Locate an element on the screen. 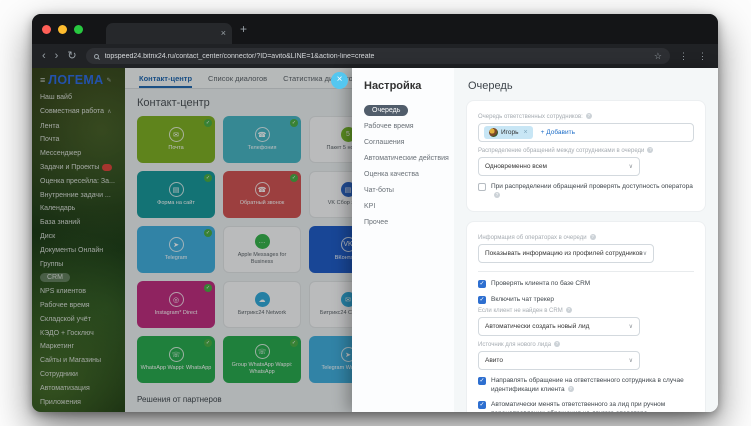  settings-menu-item: KPI is located at coordinates (405, 207).